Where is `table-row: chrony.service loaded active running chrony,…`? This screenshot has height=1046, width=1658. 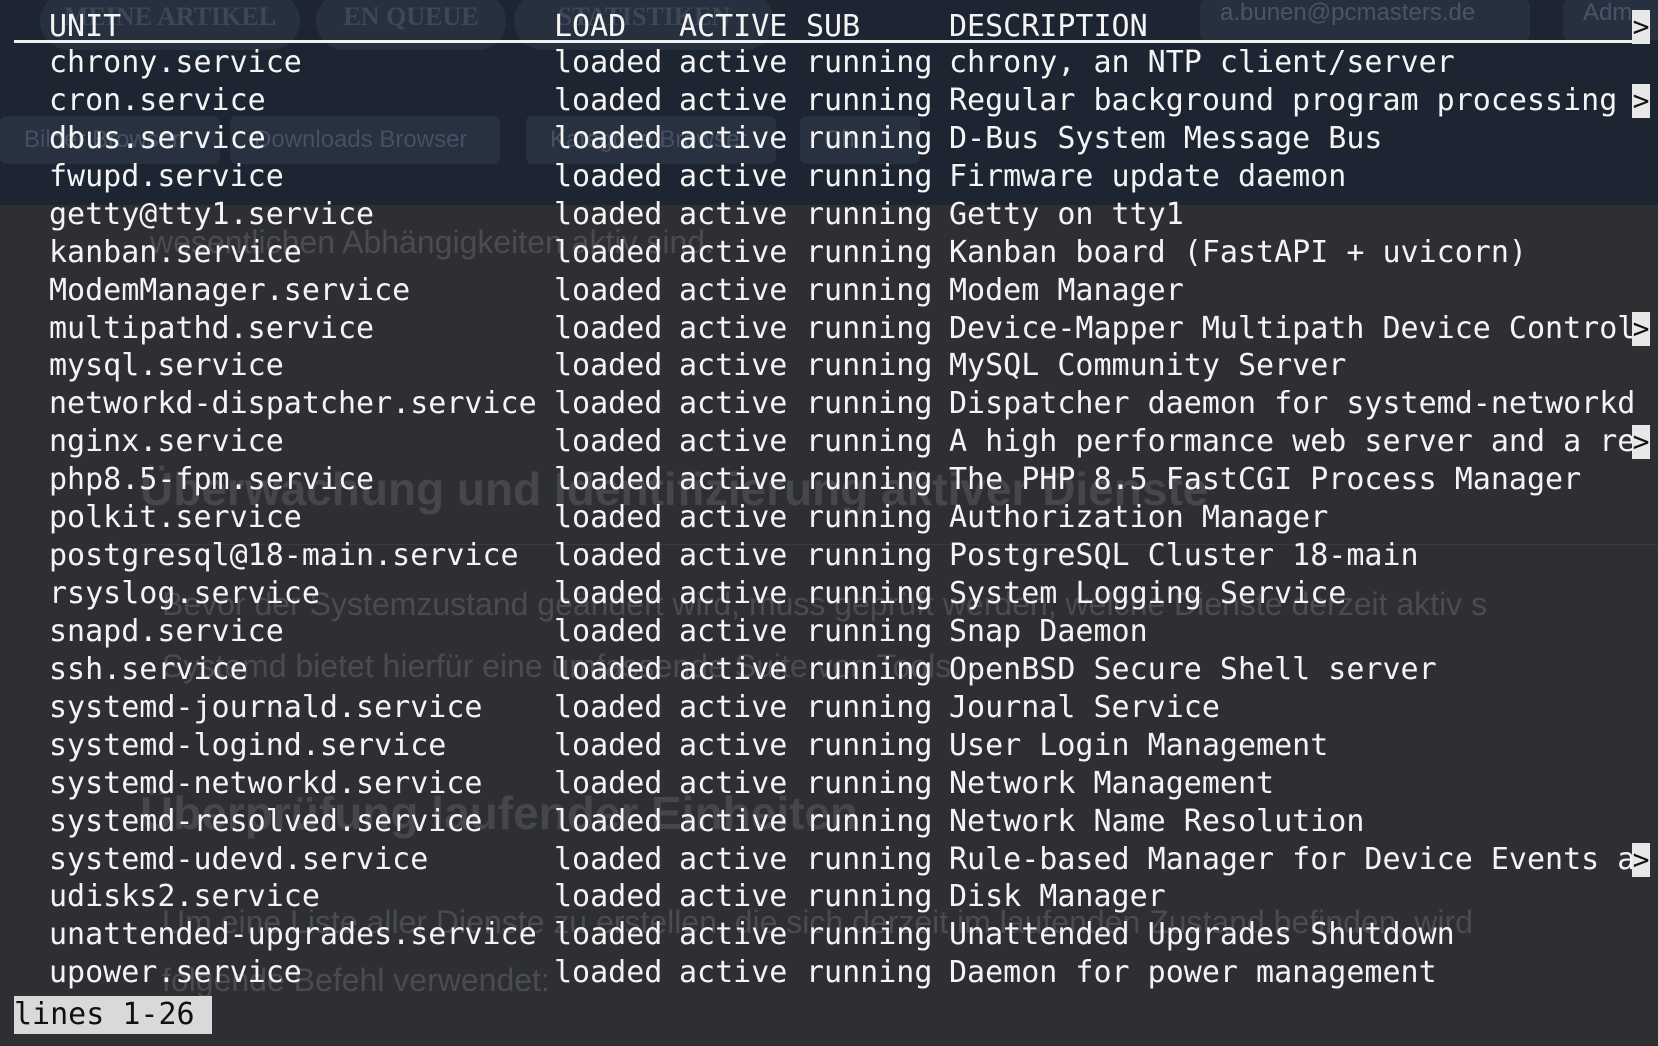
table-row: chrony.service loaded active running chrony,… is located at coordinates (829, 63).